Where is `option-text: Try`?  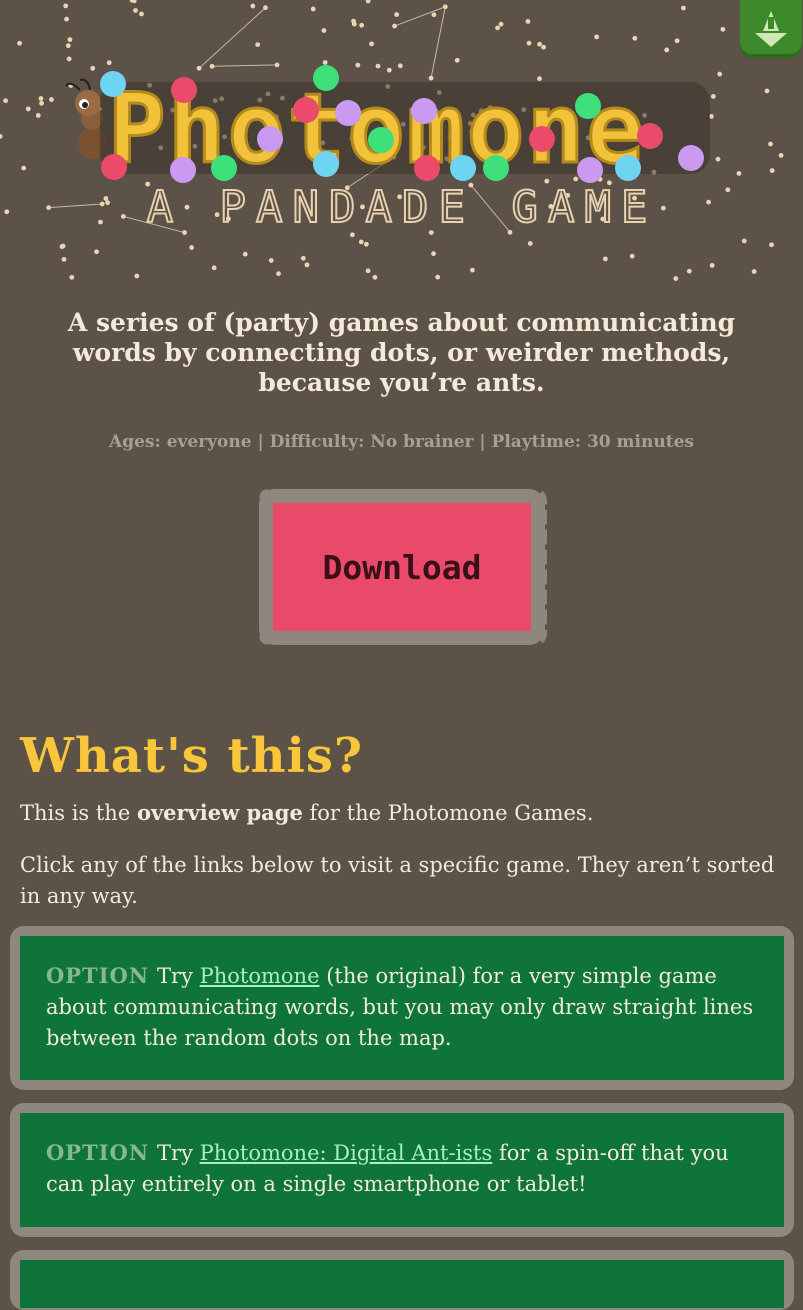 option-text: Try is located at coordinates (178, 976).